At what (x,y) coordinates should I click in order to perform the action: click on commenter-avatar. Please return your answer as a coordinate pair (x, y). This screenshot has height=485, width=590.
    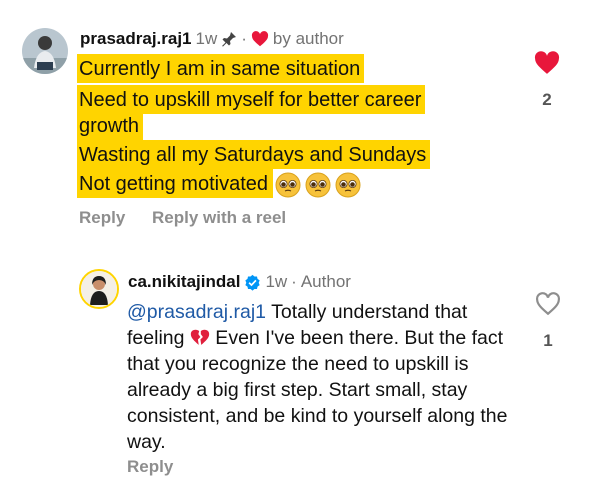
    Looking at the image, I should click on (45, 51).